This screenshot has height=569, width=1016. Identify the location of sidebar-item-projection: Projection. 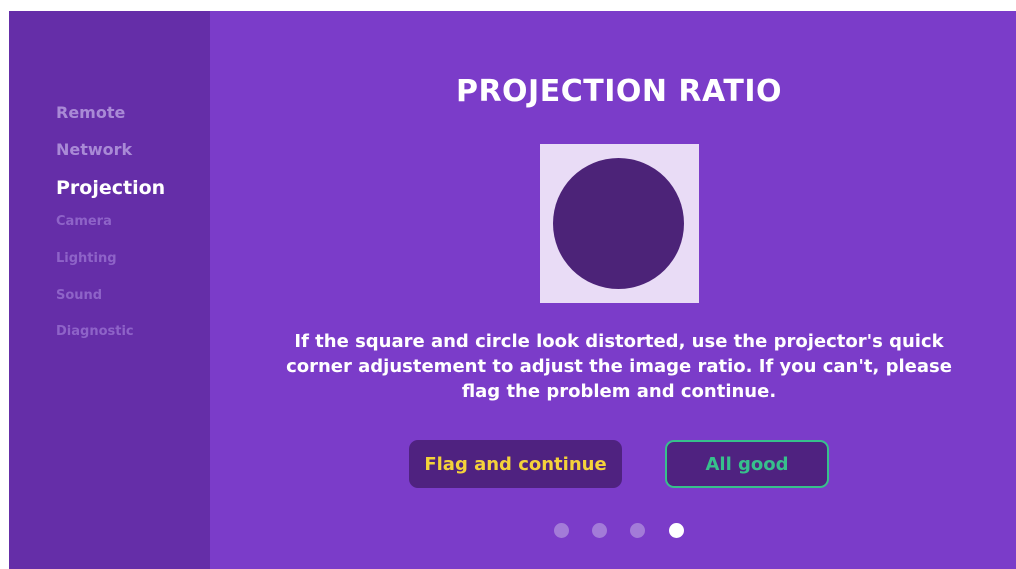
(110, 188).